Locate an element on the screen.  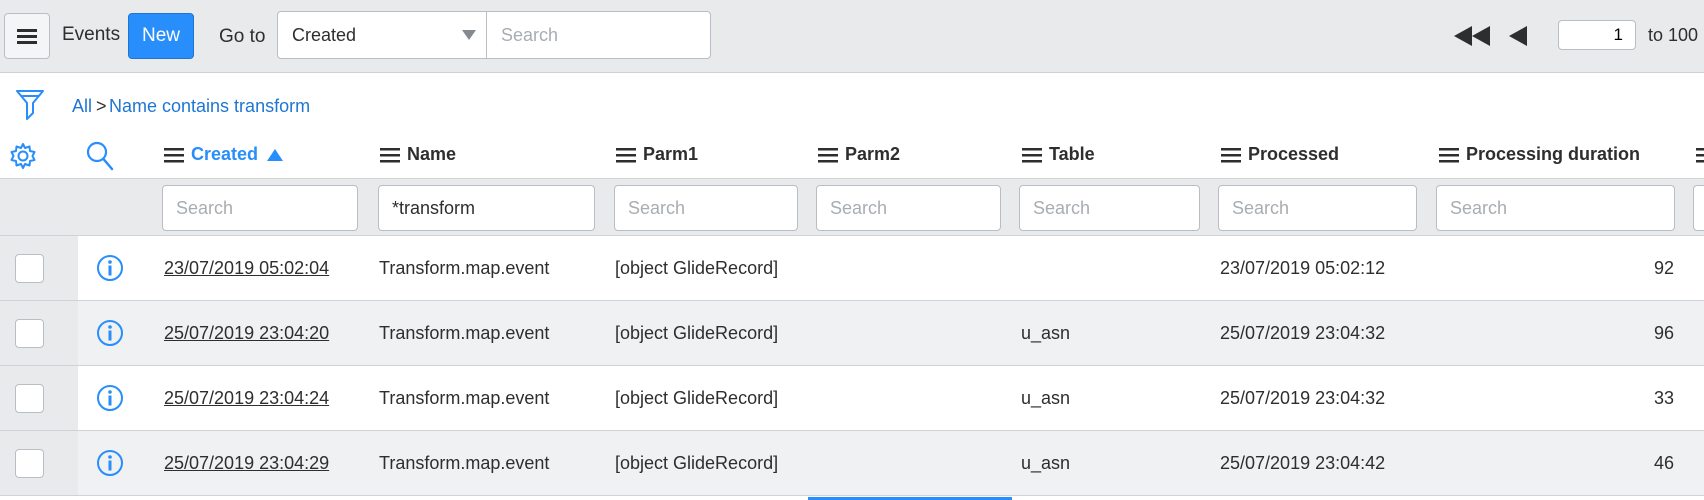
column-header-label: Processing duration is located at coordinates (1553, 154).